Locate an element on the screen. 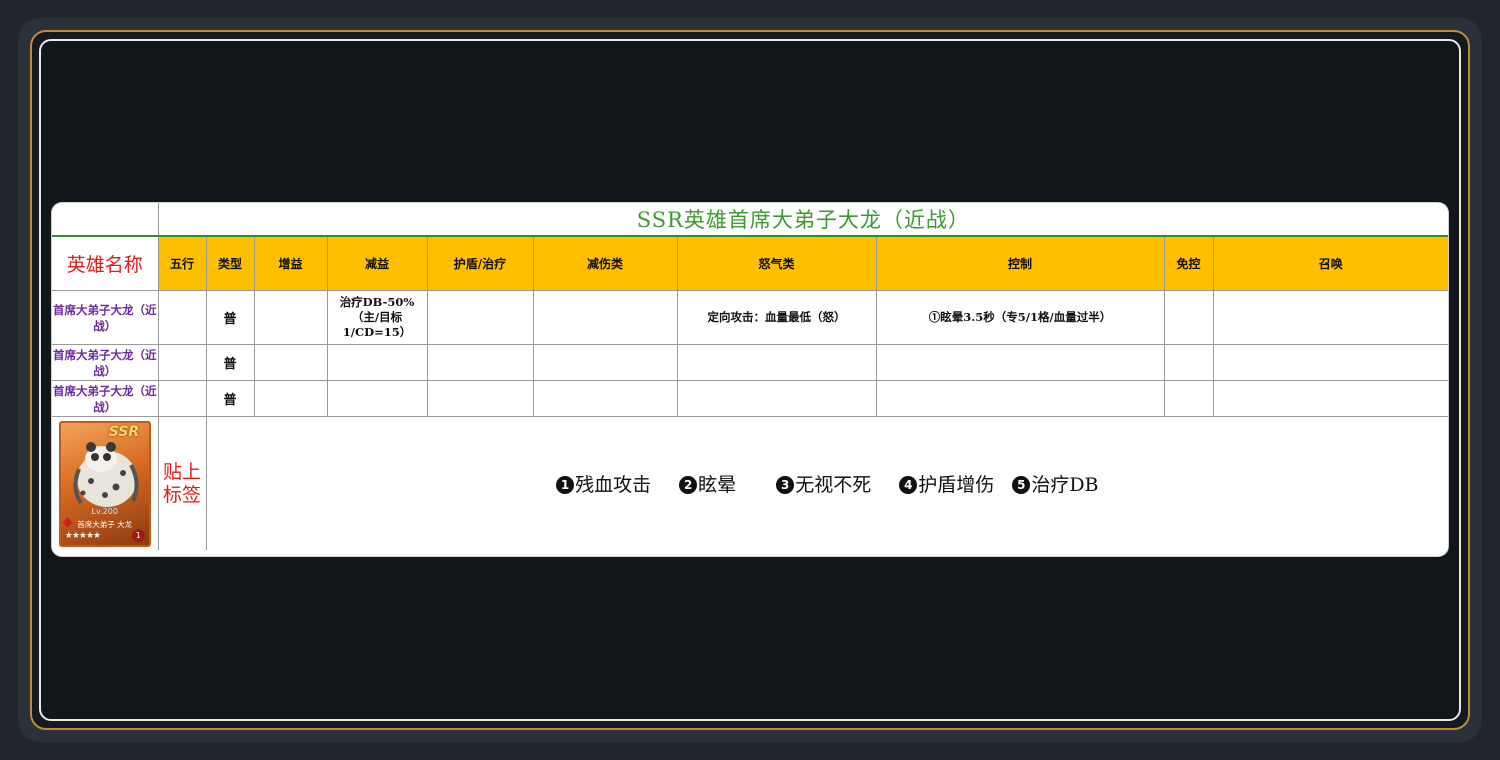 The height and width of the screenshot is (760, 1500). header-damage-reduction: 减伤类 is located at coordinates (605, 263).